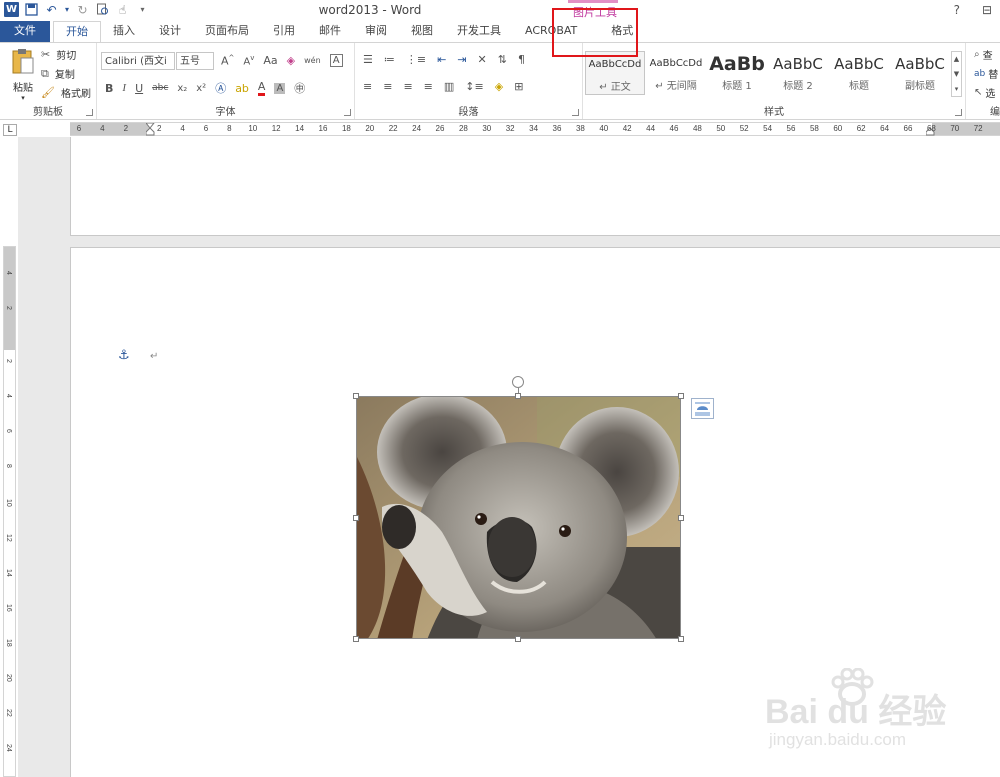  What do you see at coordinates (521, 59) in the screenshot?
I see `show-marks-icon: ¶` at bounding box center [521, 59].